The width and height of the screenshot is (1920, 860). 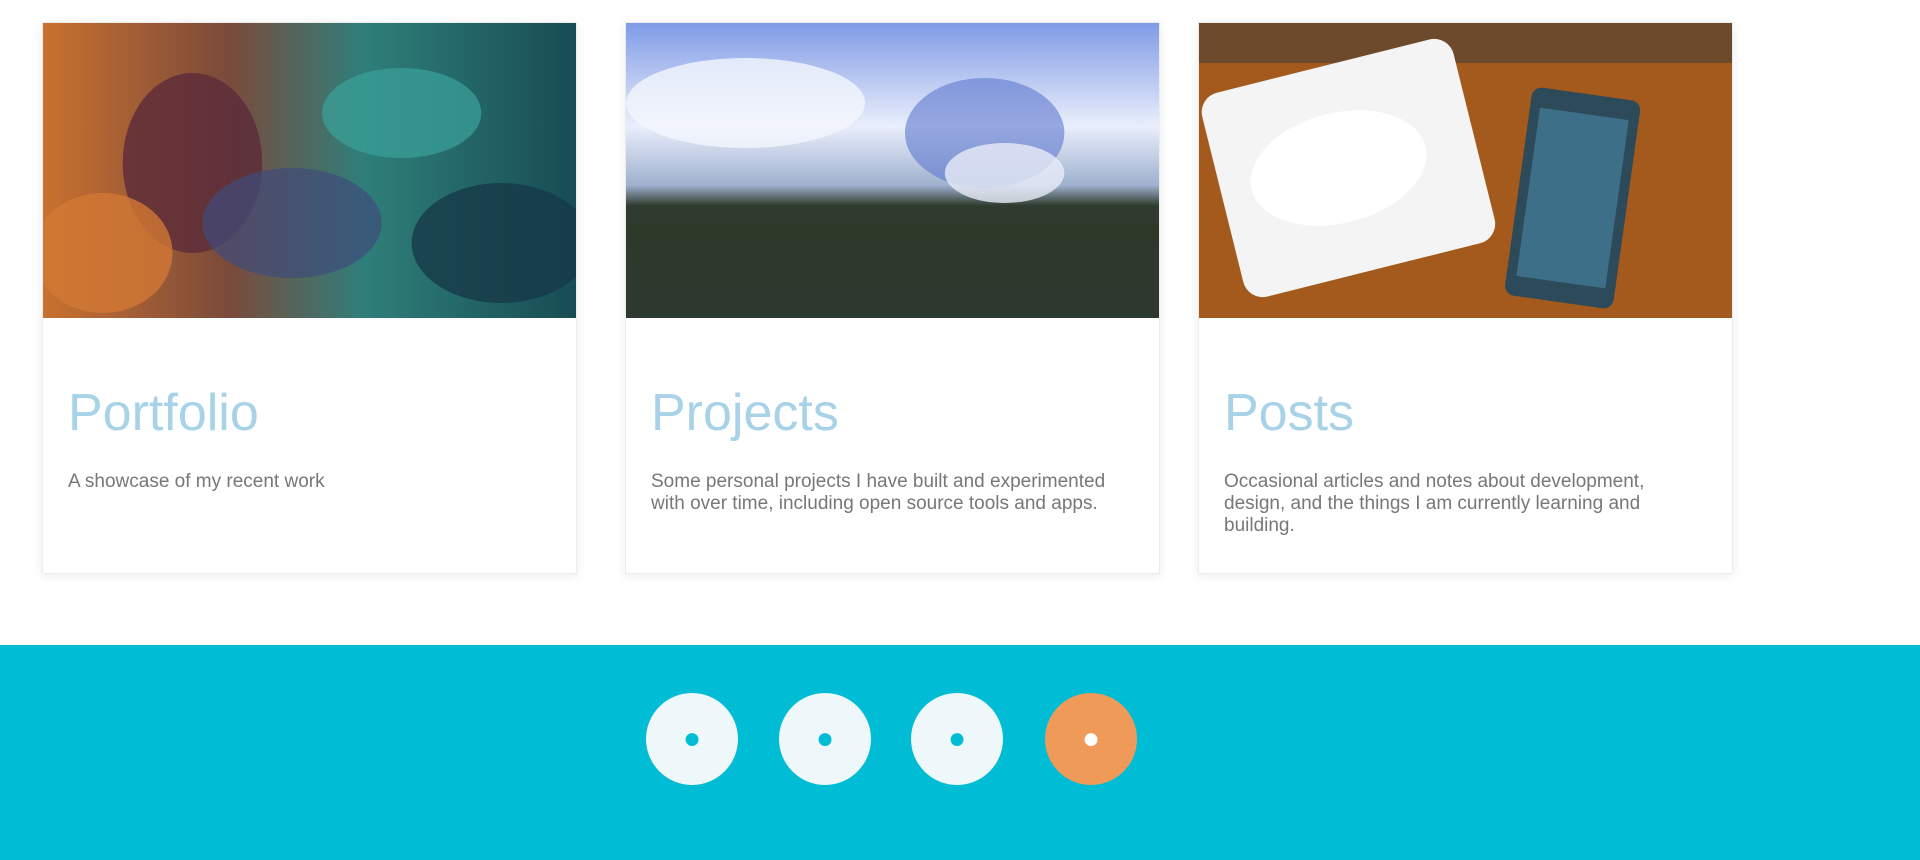 I want to click on social-button-3: ●, so click(x=957, y=739).